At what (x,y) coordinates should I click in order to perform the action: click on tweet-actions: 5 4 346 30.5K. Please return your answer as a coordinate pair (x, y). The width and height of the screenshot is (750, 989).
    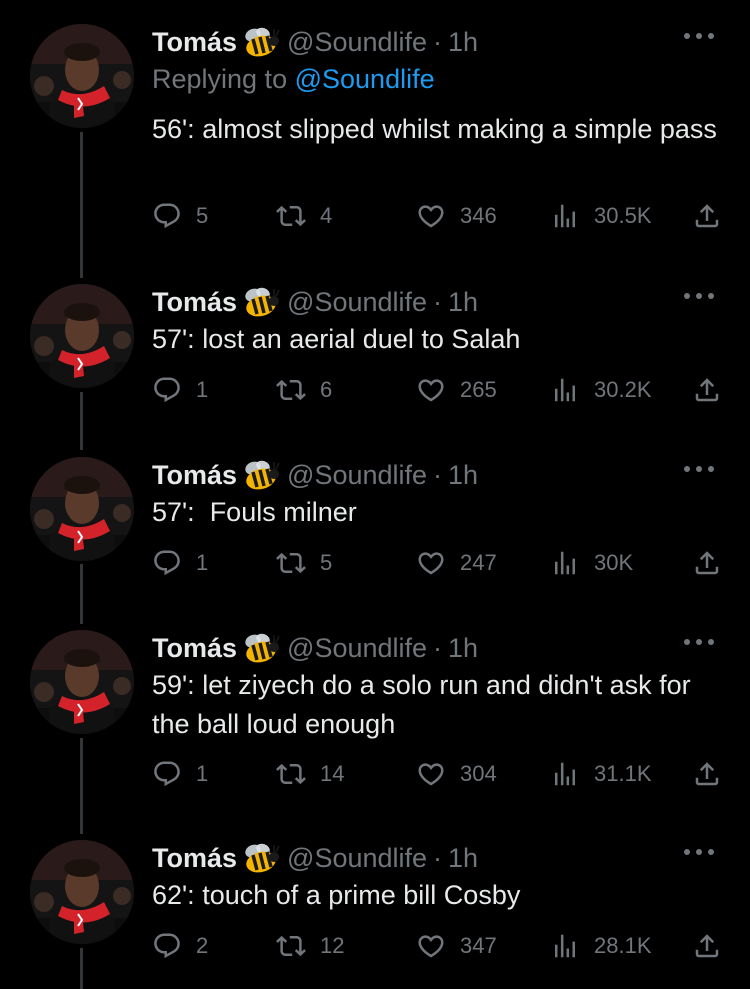
    Looking at the image, I should click on (442, 216).